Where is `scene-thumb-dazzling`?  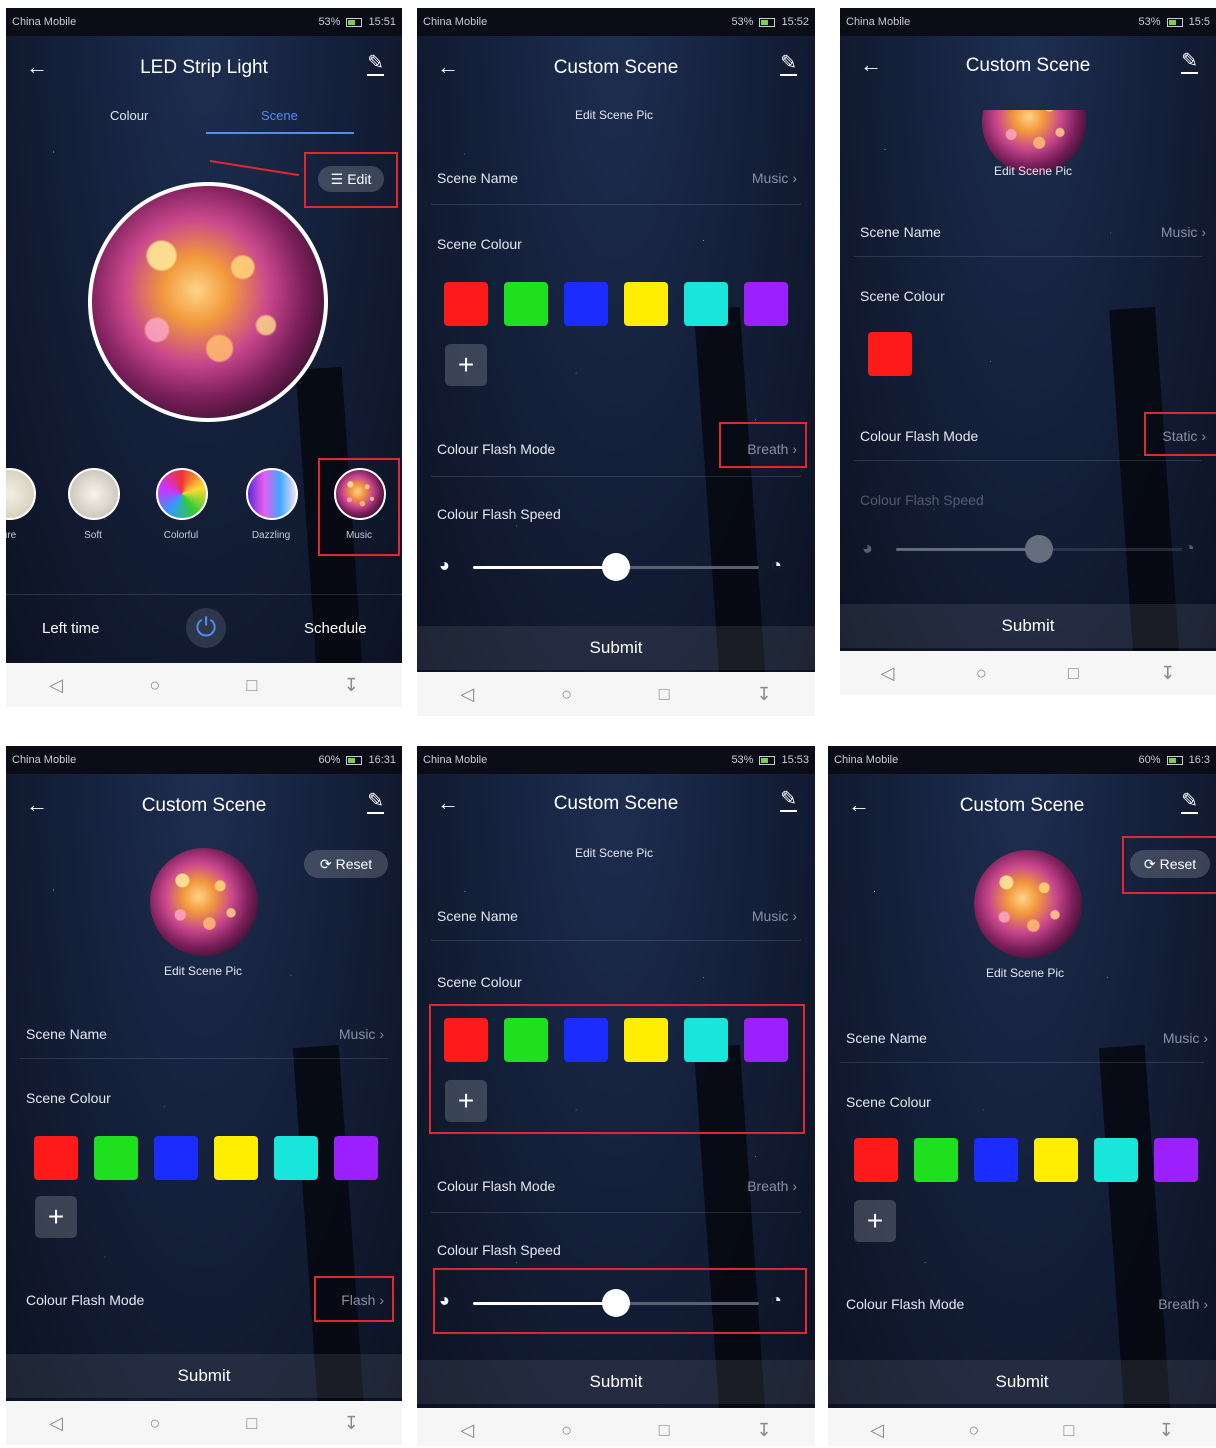 scene-thumb-dazzling is located at coordinates (272, 494).